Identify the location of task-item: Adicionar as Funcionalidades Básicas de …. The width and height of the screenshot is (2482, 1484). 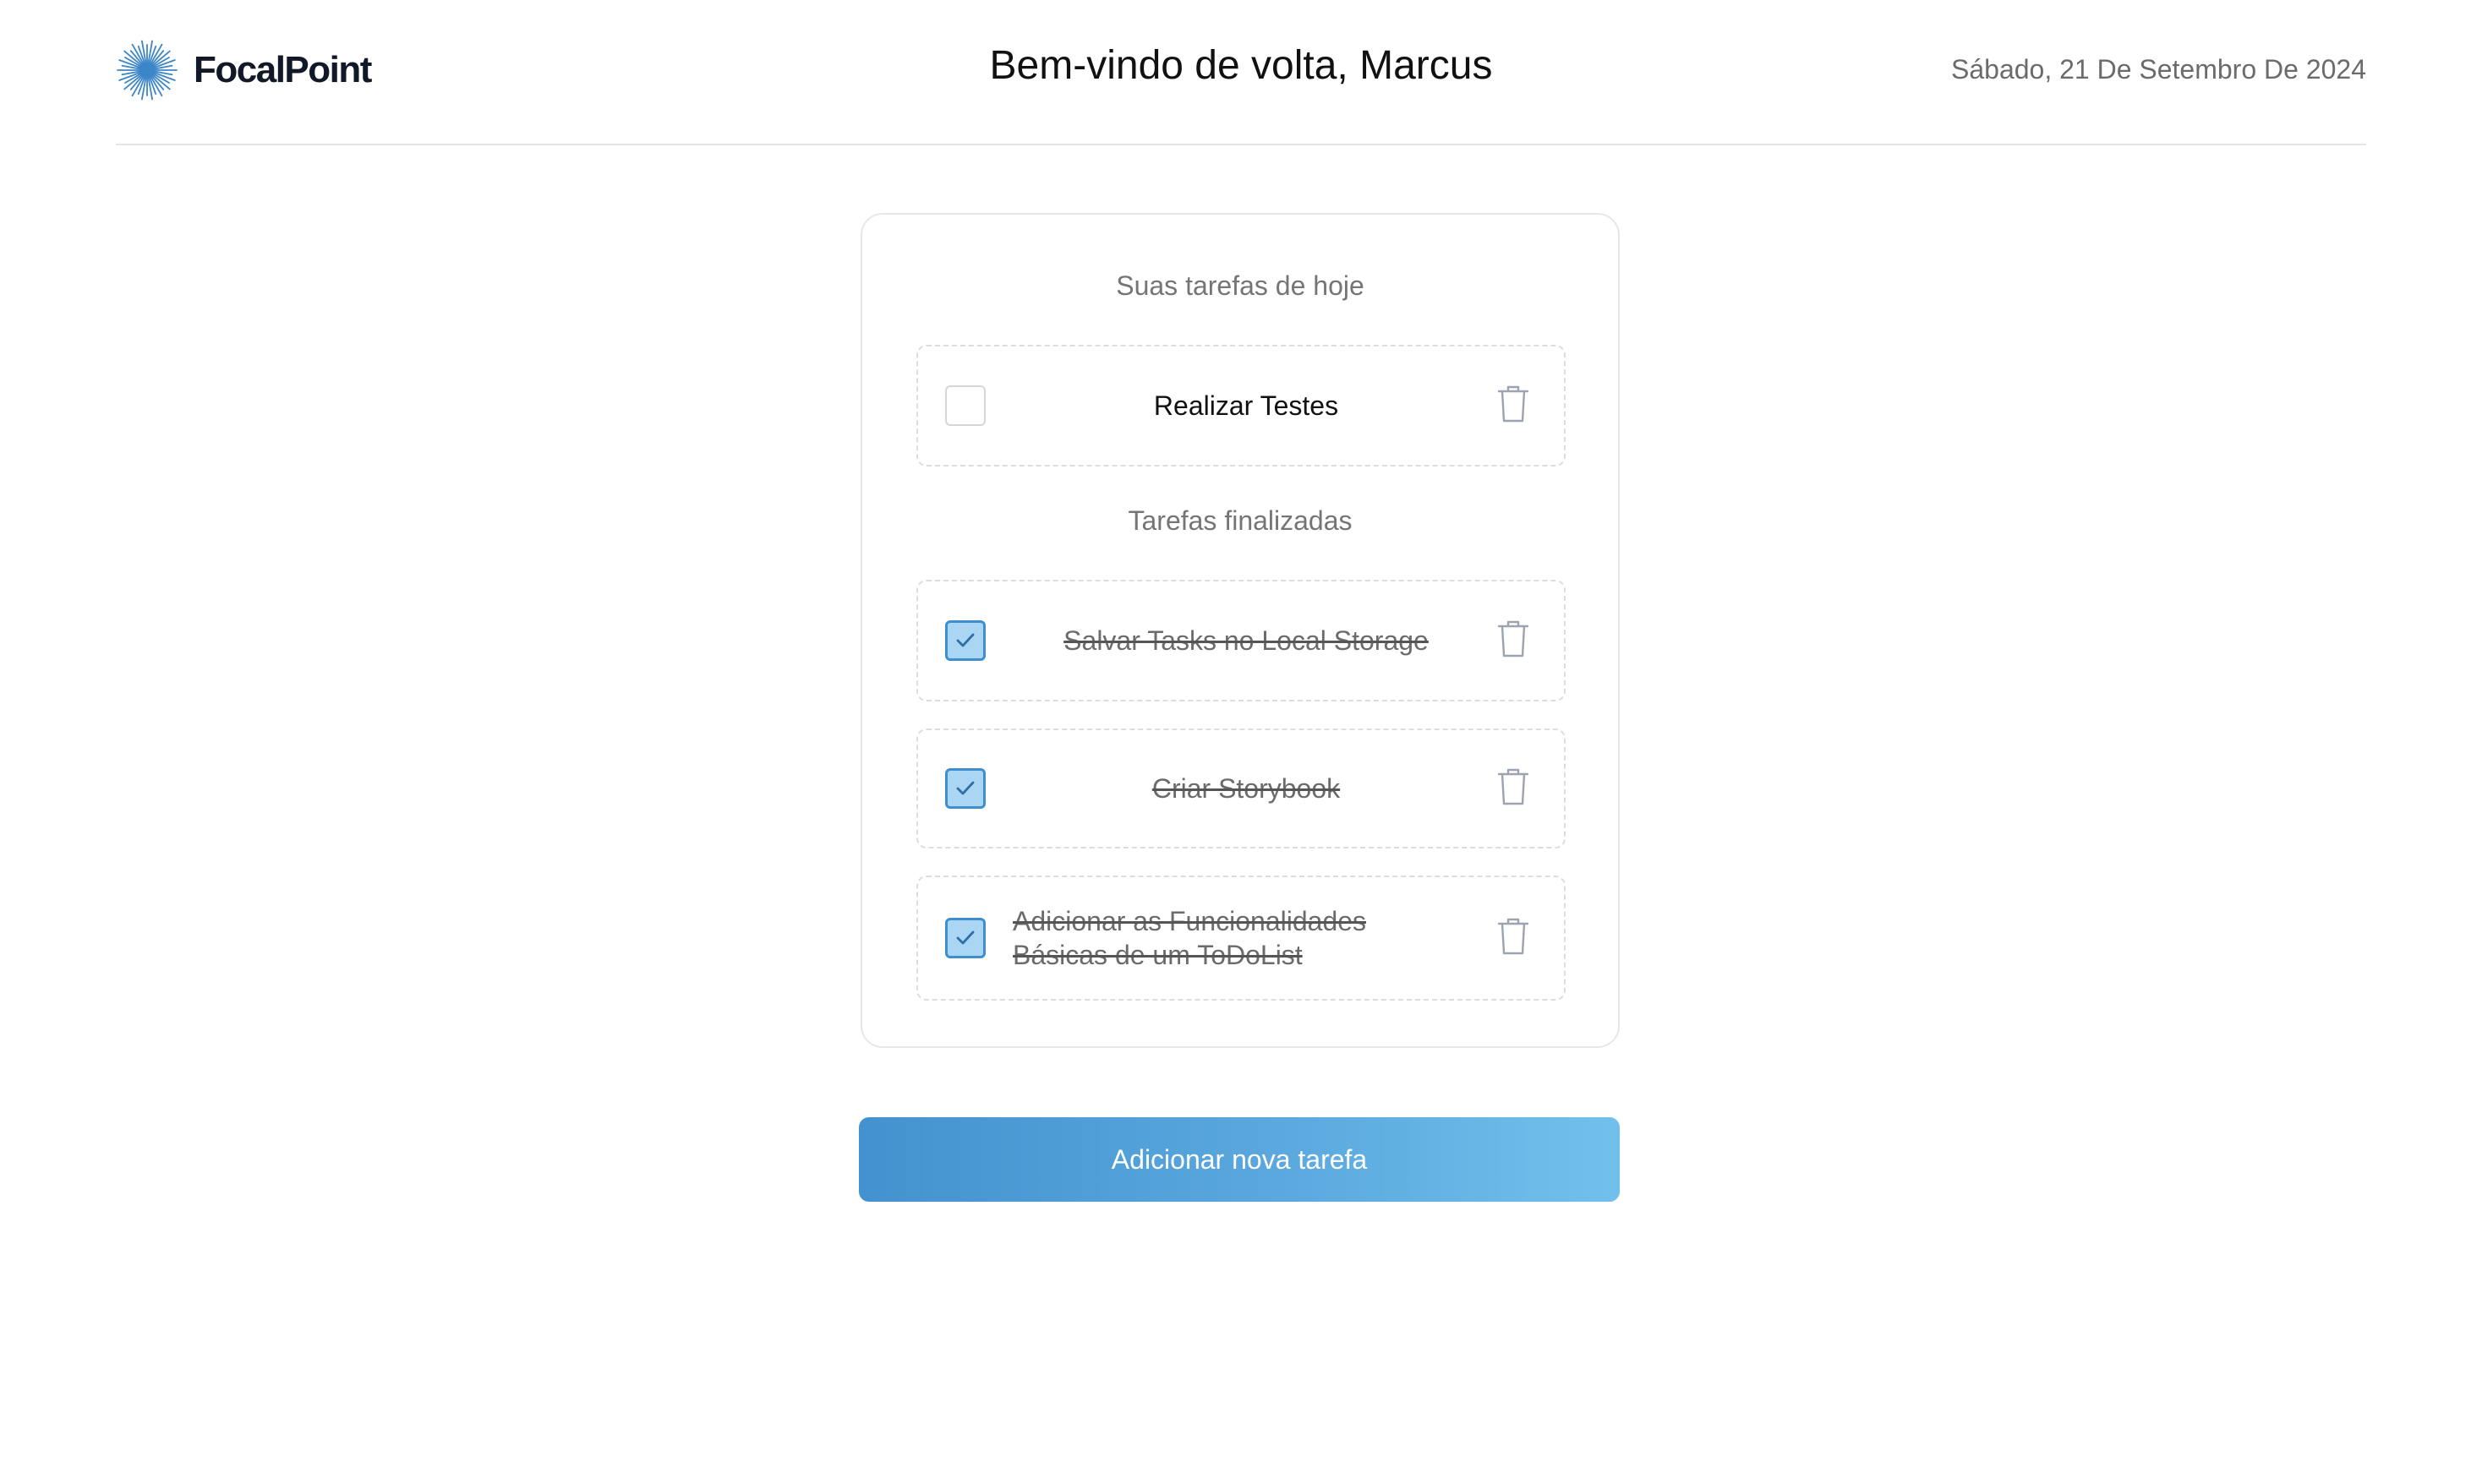
(1241, 939).